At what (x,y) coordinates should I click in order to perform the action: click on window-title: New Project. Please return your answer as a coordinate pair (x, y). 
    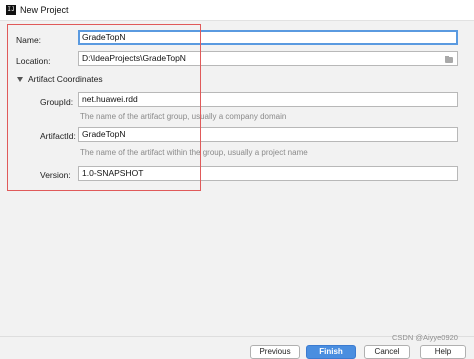
    Looking at the image, I should click on (44, 10).